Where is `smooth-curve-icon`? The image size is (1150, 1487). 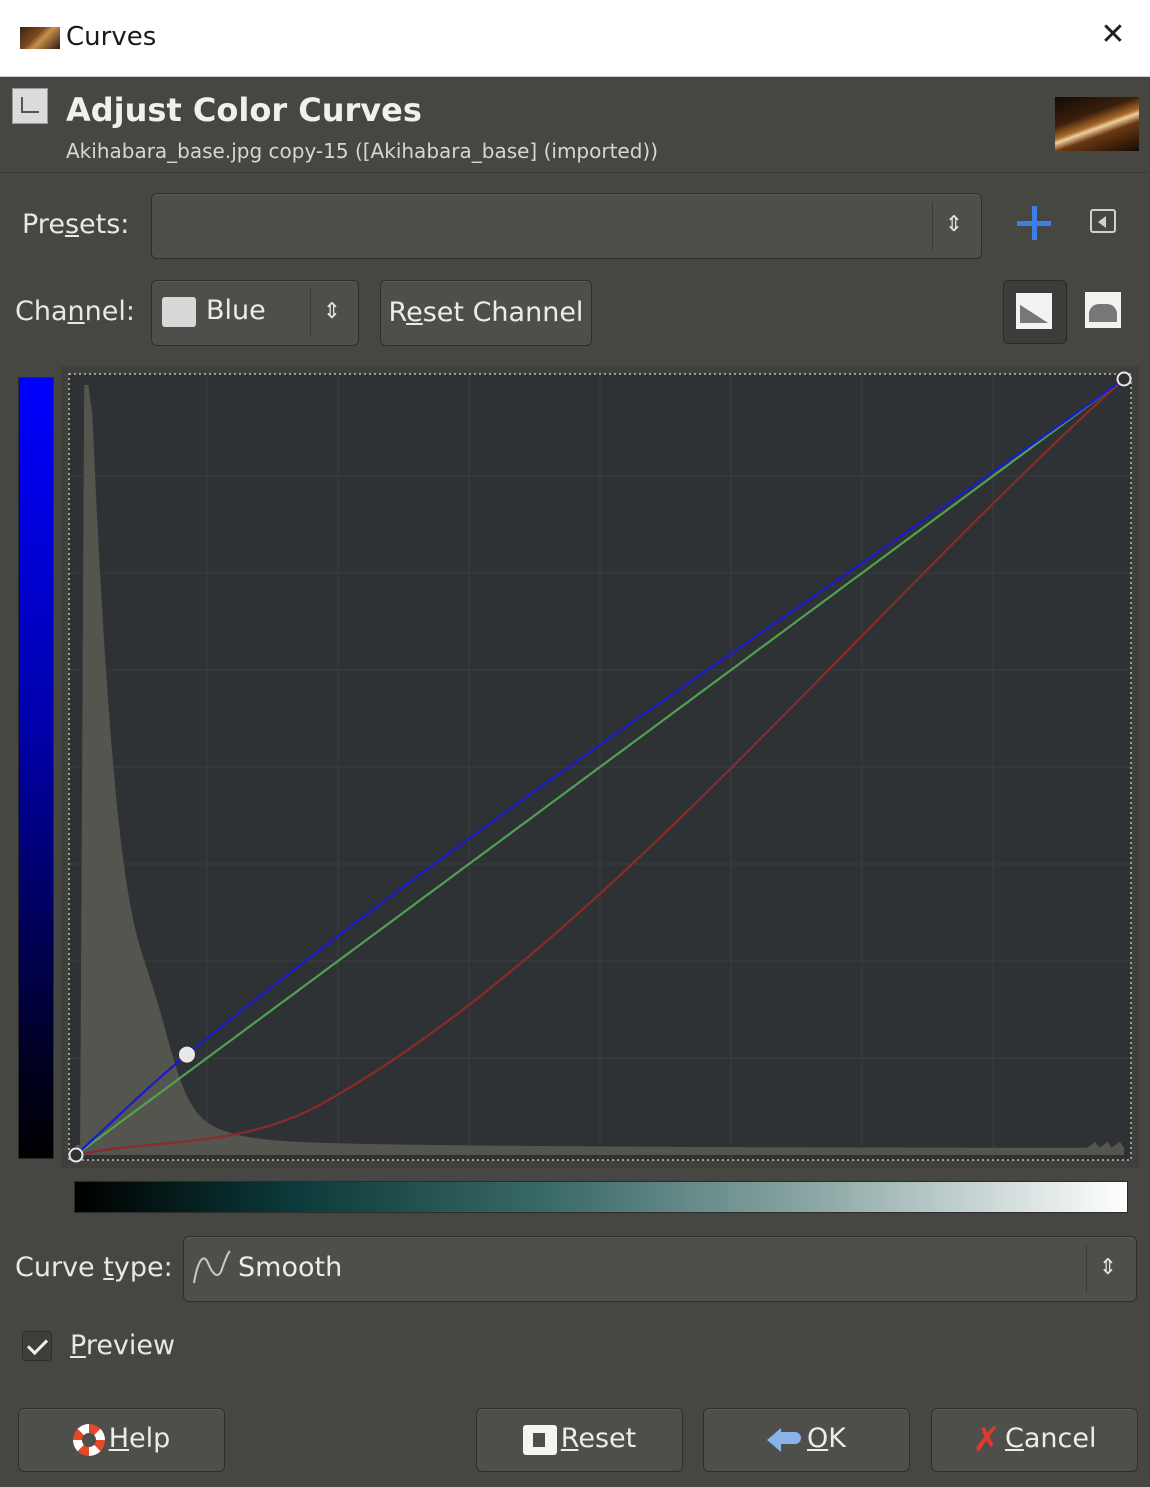
smooth-curve-icon is located at coordinates (212, 1267).